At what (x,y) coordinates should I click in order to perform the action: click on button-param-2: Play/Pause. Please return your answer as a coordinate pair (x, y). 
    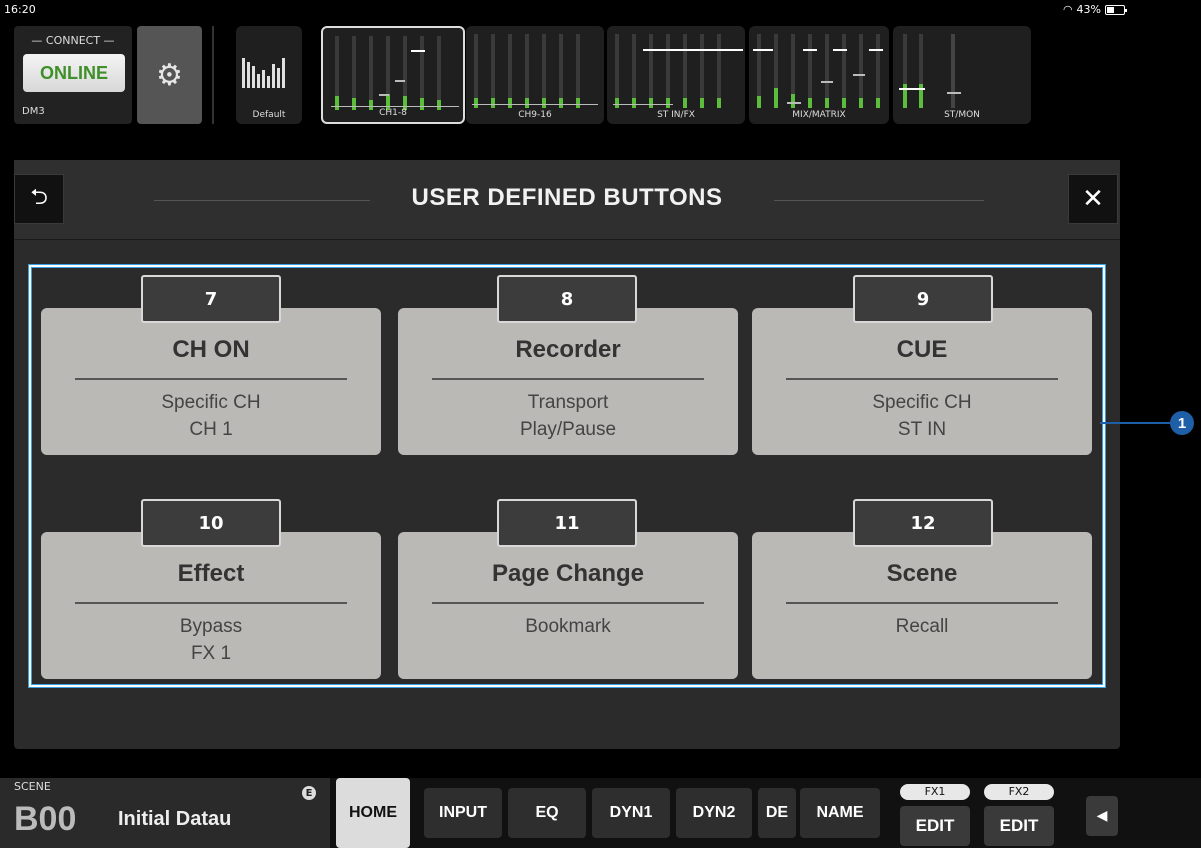
    Looking at the image, I should click on (568, 429).